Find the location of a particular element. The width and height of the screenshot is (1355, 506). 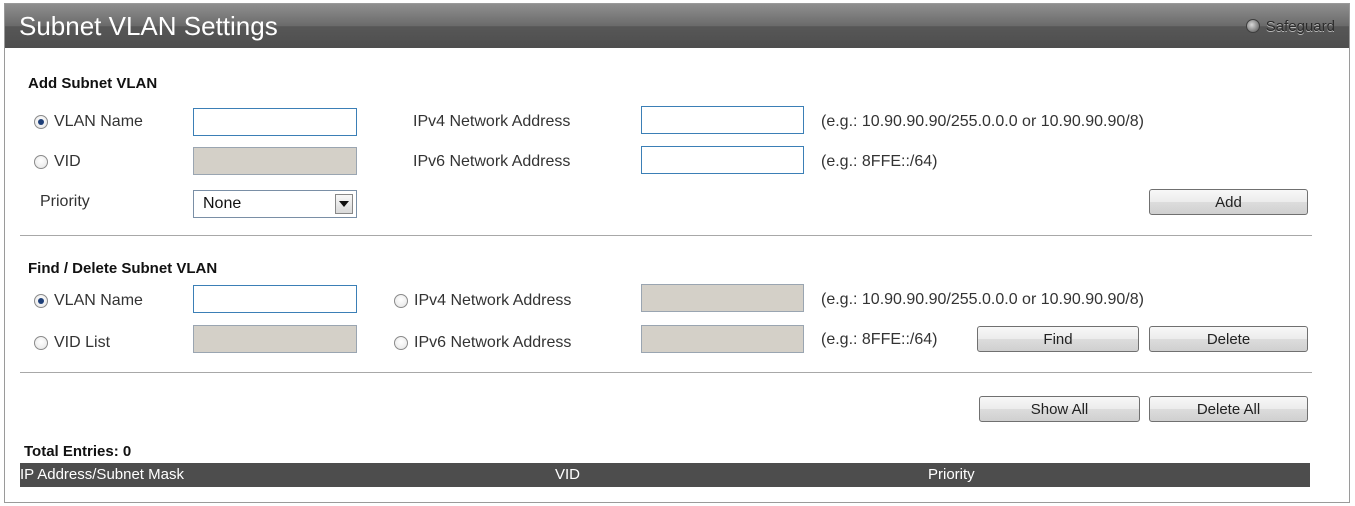

find-ipv6-label: IPv6 Network Address is located at coordinates (493, 342).